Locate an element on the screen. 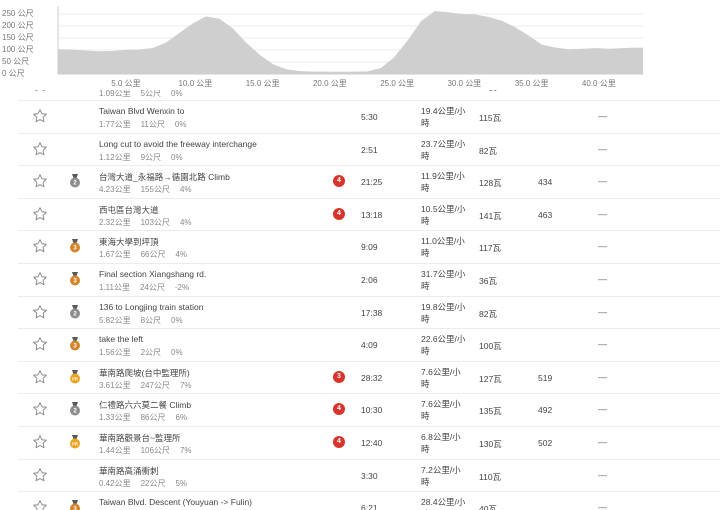  elevation-area is located at coordinates (350, 43).